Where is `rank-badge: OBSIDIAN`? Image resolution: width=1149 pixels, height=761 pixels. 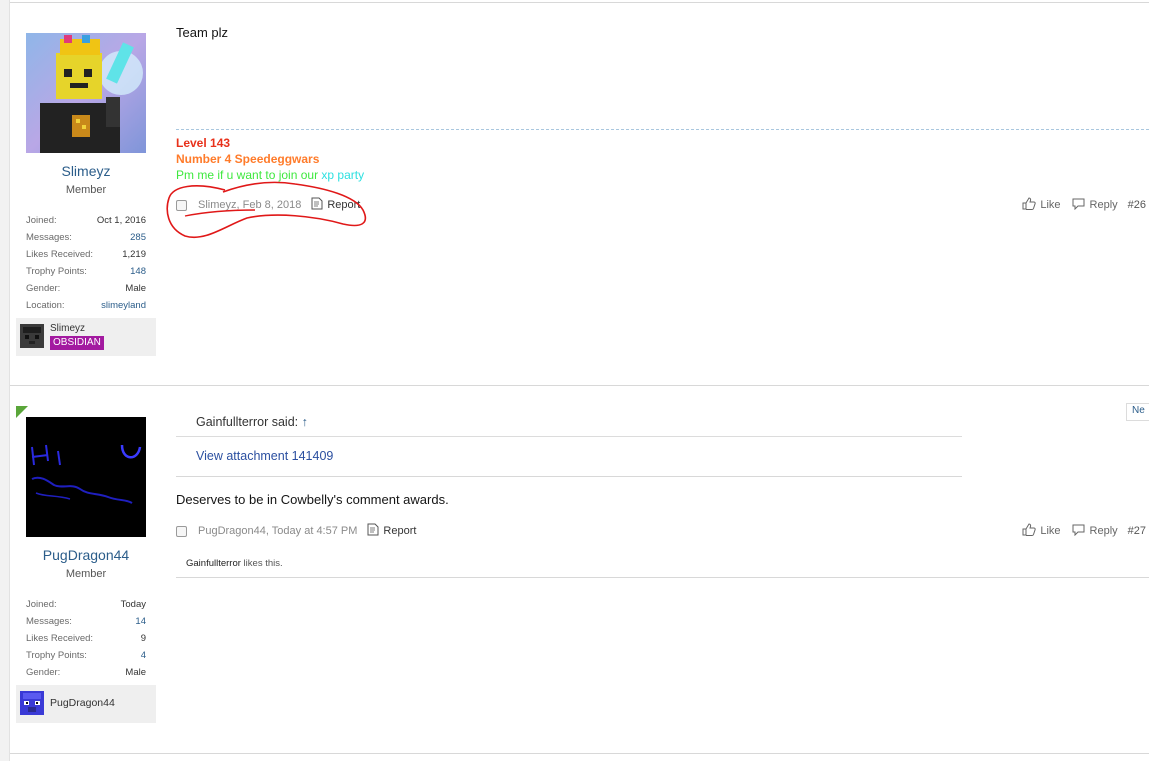
rank-badge: OBSIDIAN is located at coordinates (77, 343).